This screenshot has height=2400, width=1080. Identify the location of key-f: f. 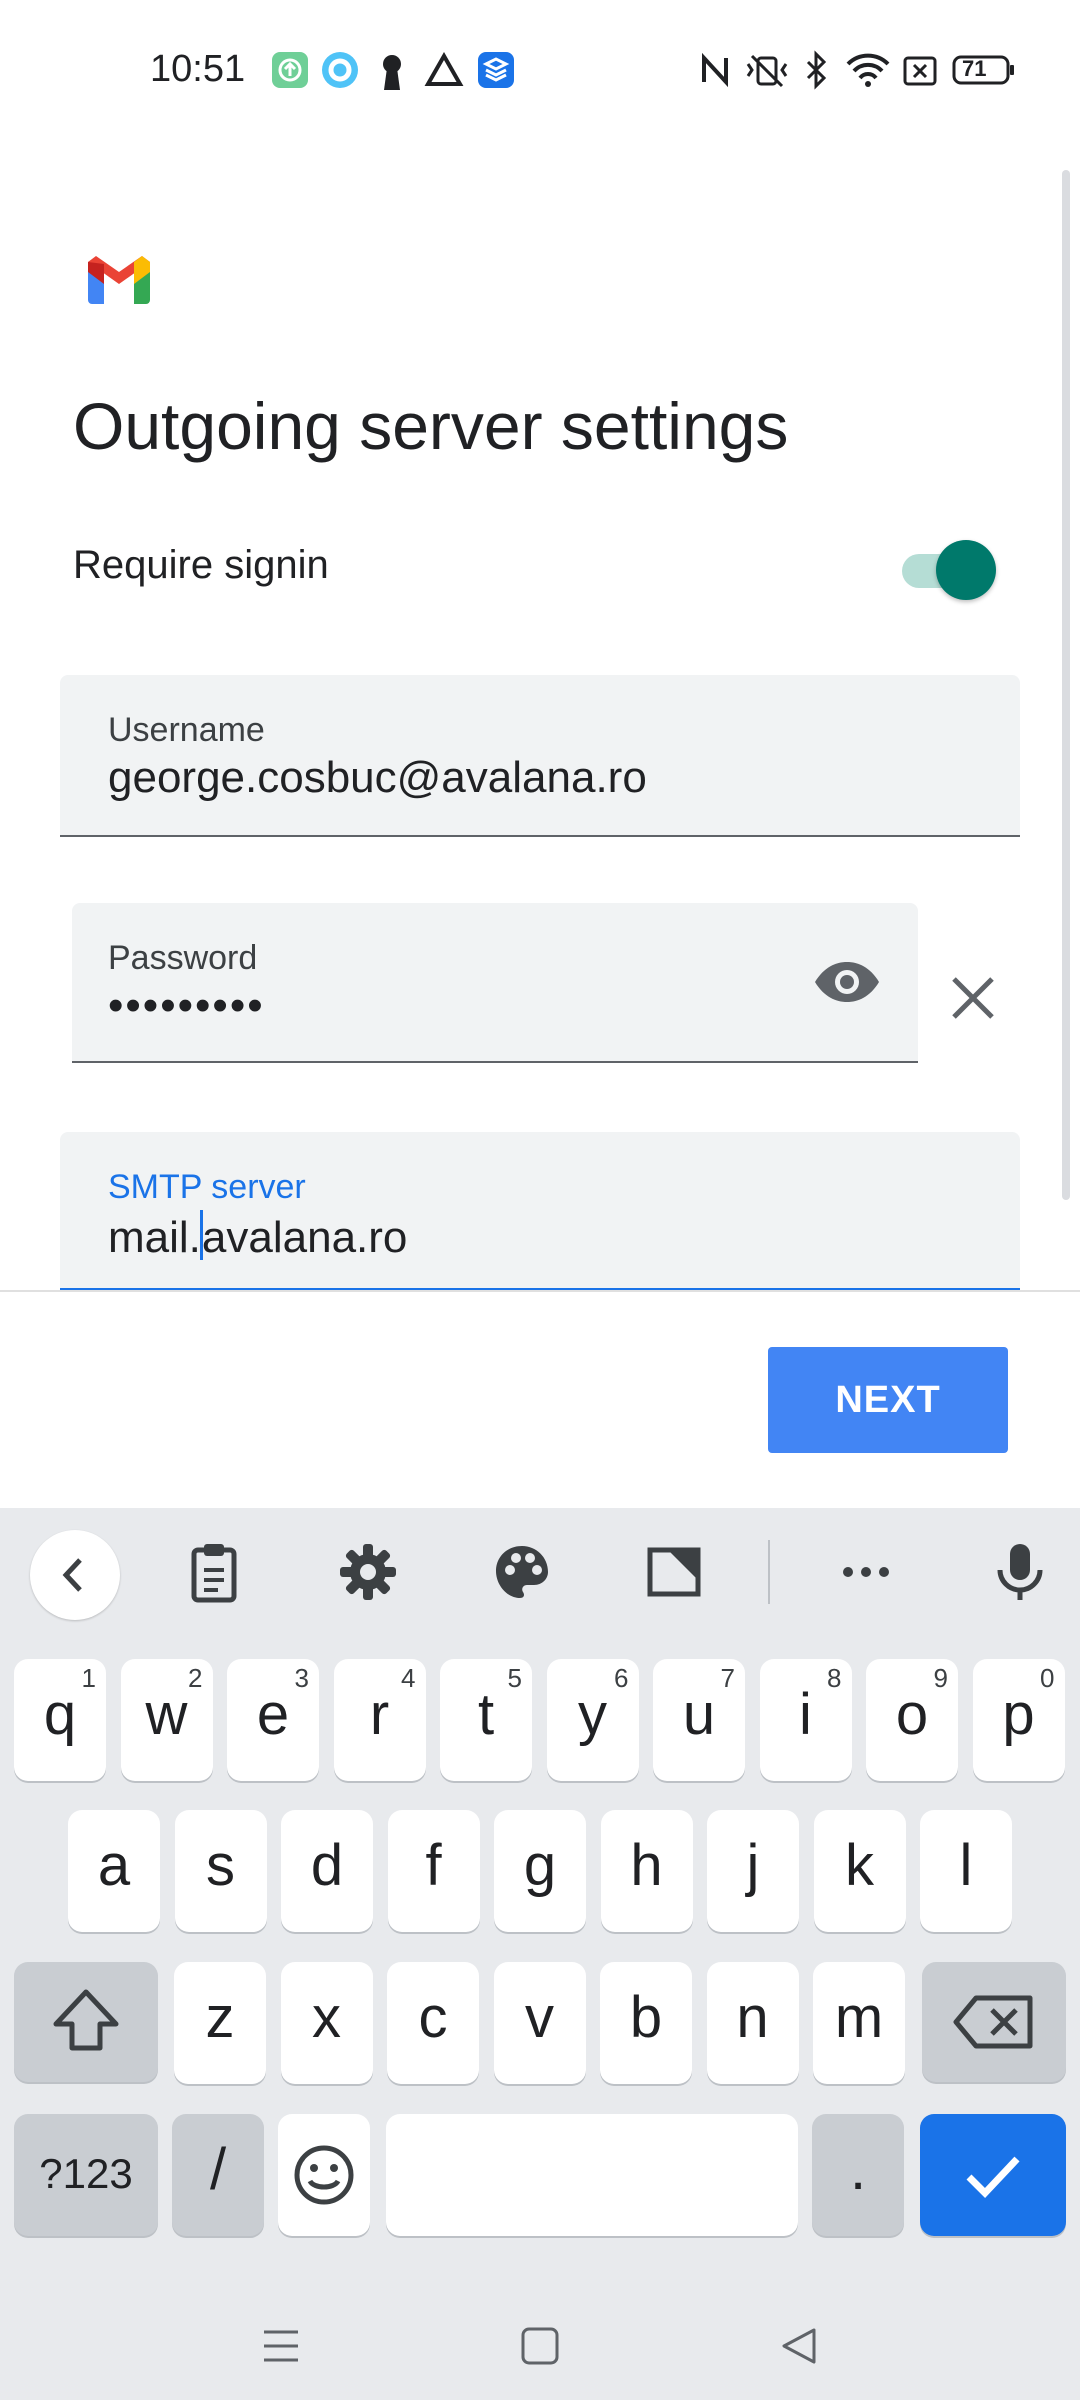
(433, 1871).